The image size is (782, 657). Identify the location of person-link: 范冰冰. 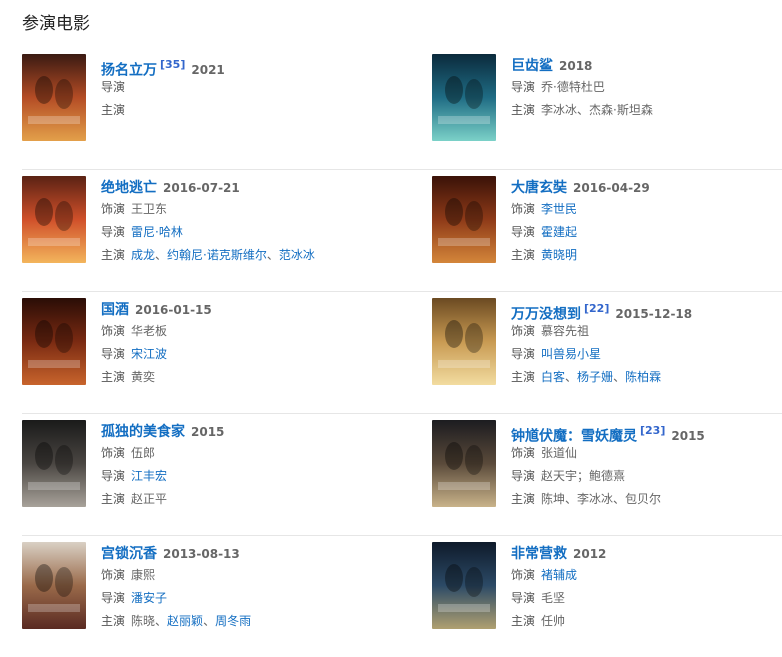
(297, 255).